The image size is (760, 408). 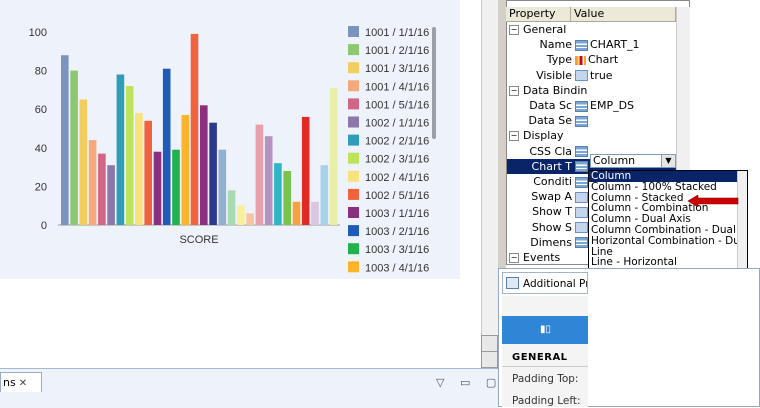 I want to click on property-label: Data Sc, so click(x=550, y=105).